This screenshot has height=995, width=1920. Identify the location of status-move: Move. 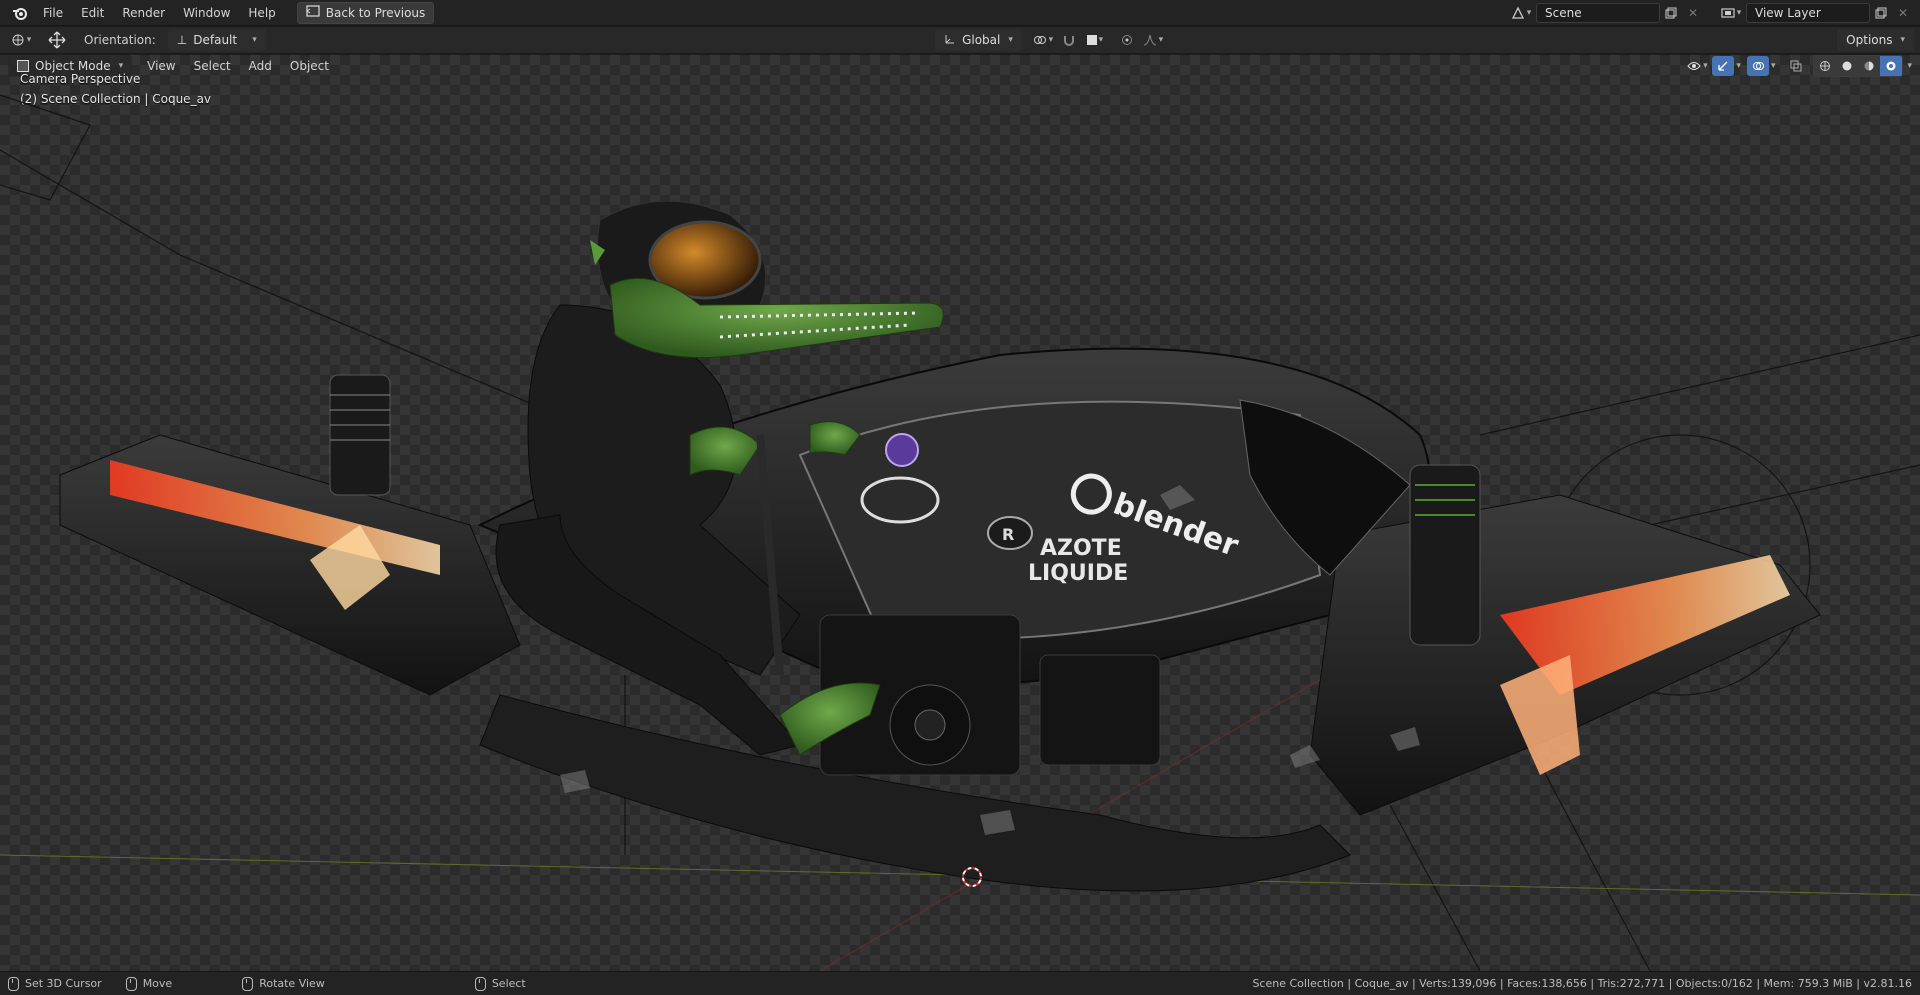
(149, 983).